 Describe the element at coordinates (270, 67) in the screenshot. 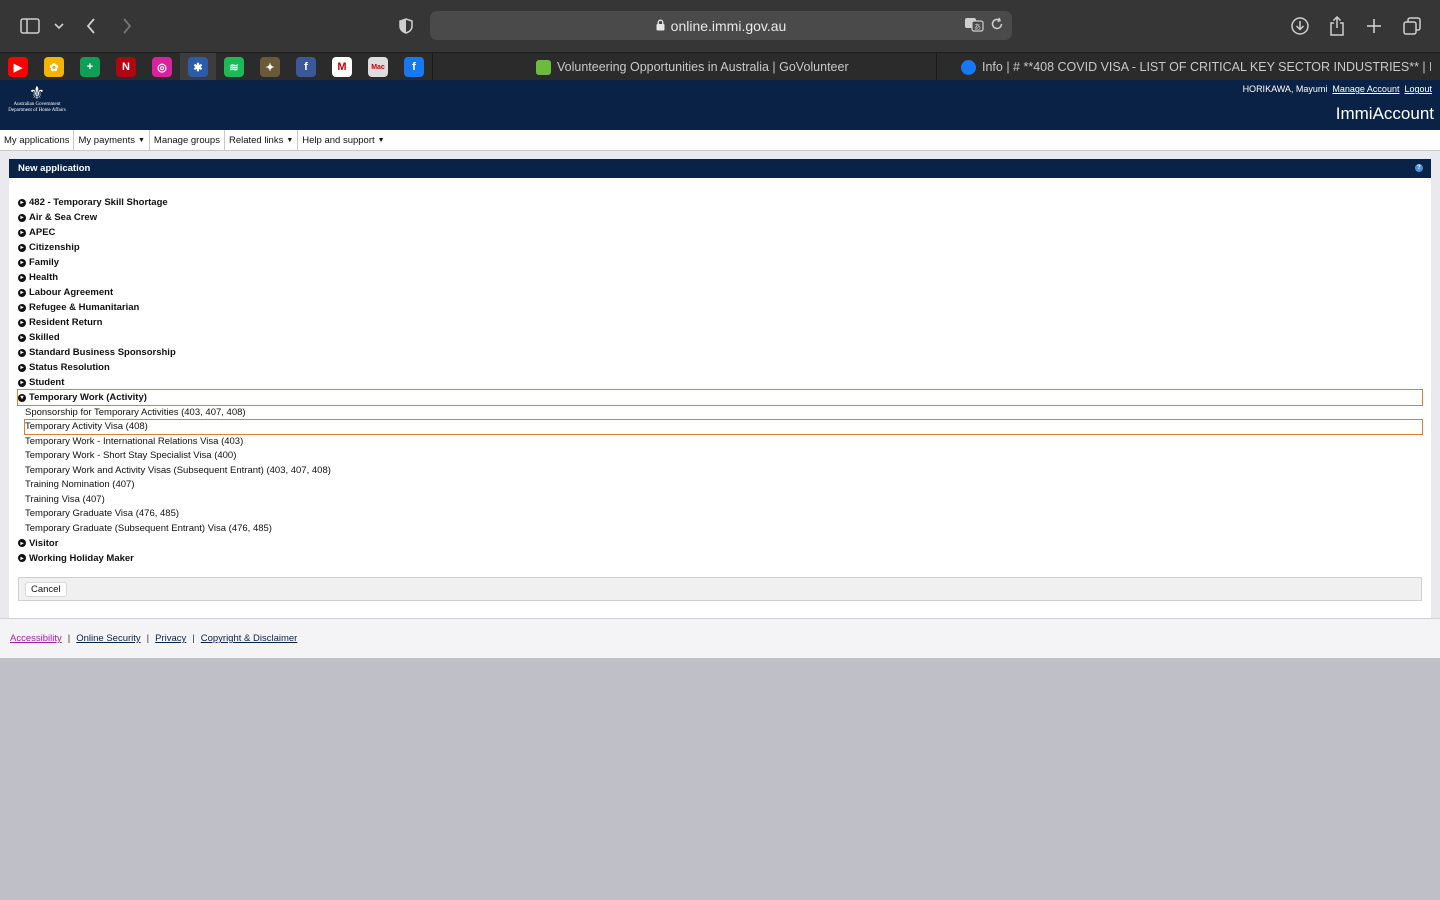

I see `animal-favorite-icon: ✦` at that location.